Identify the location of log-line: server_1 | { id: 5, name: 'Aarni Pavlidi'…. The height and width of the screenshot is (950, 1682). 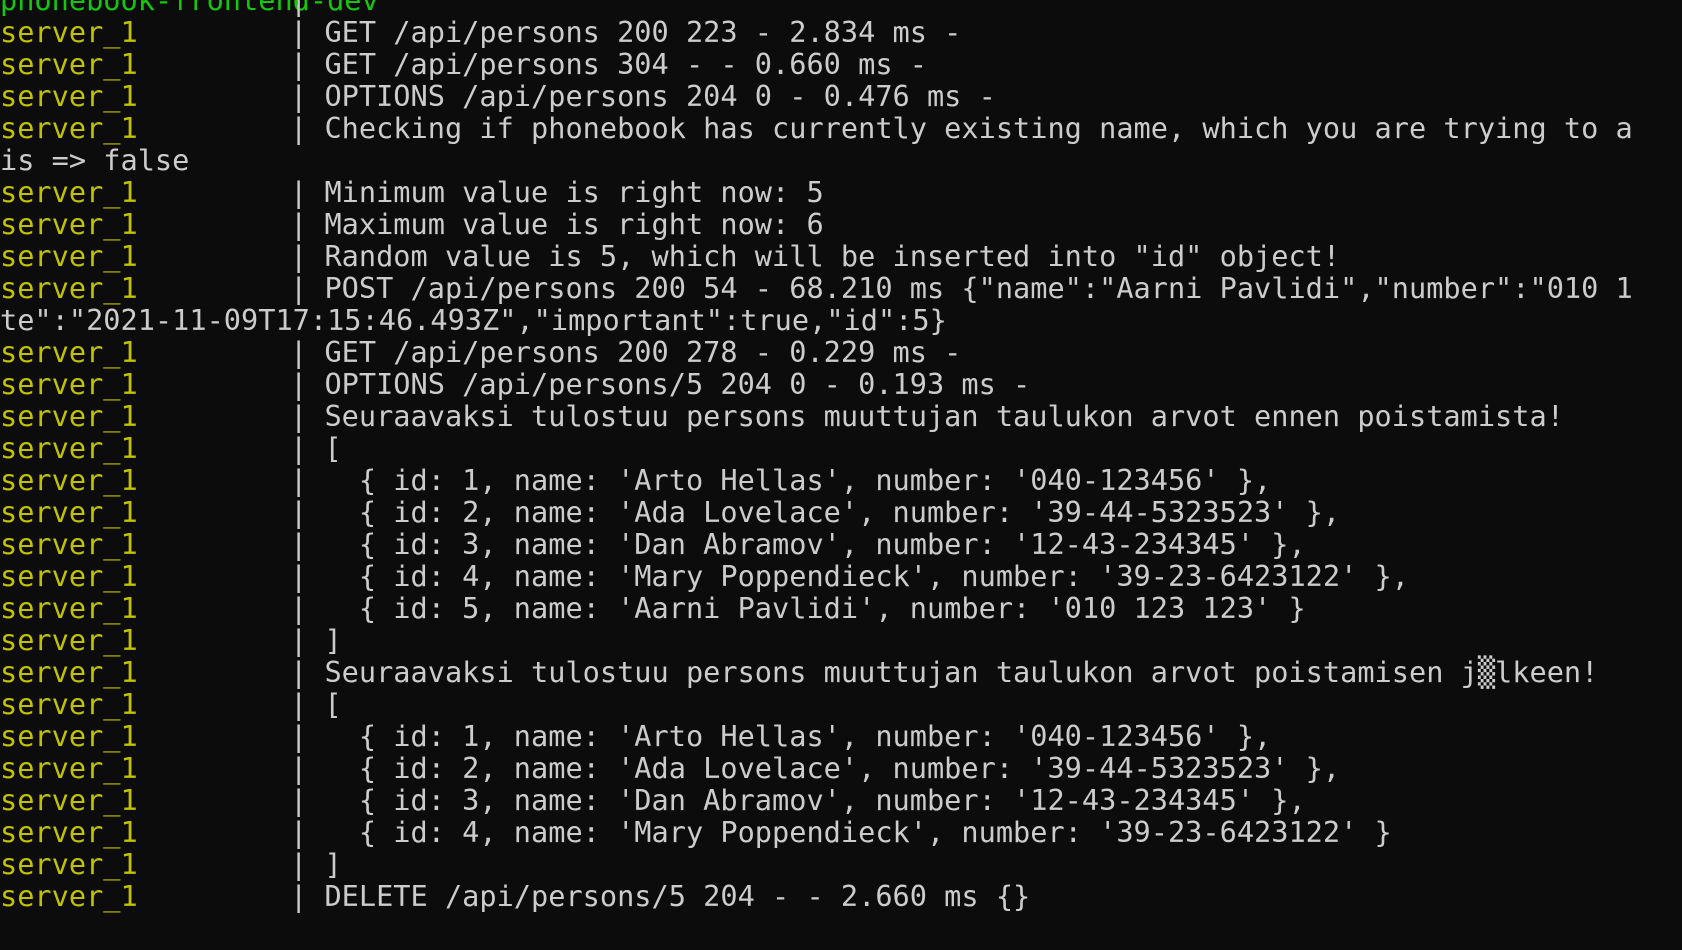
(841, 608).